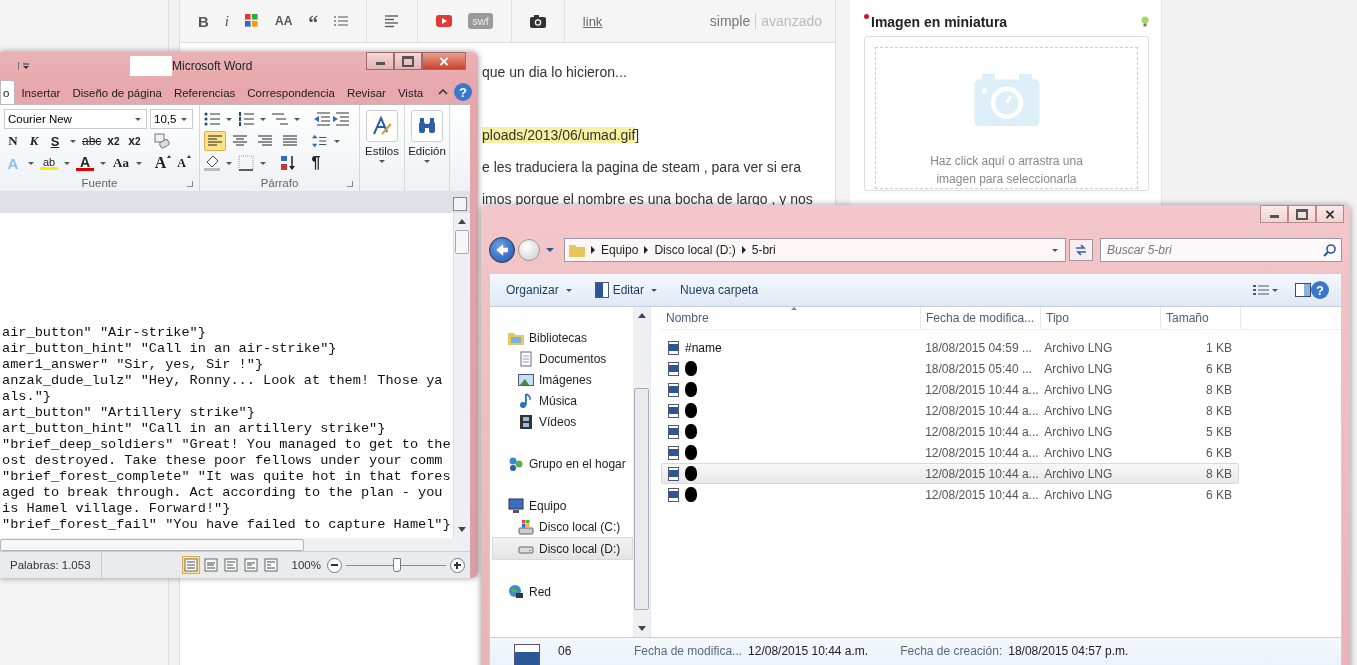 Image resolution: width=1357 pixels, height=665 pixels. What do you see at coordinates (1101, 318) in the screenshot?
I see `column-header: Tipo` at bounding box center [1101, 318].